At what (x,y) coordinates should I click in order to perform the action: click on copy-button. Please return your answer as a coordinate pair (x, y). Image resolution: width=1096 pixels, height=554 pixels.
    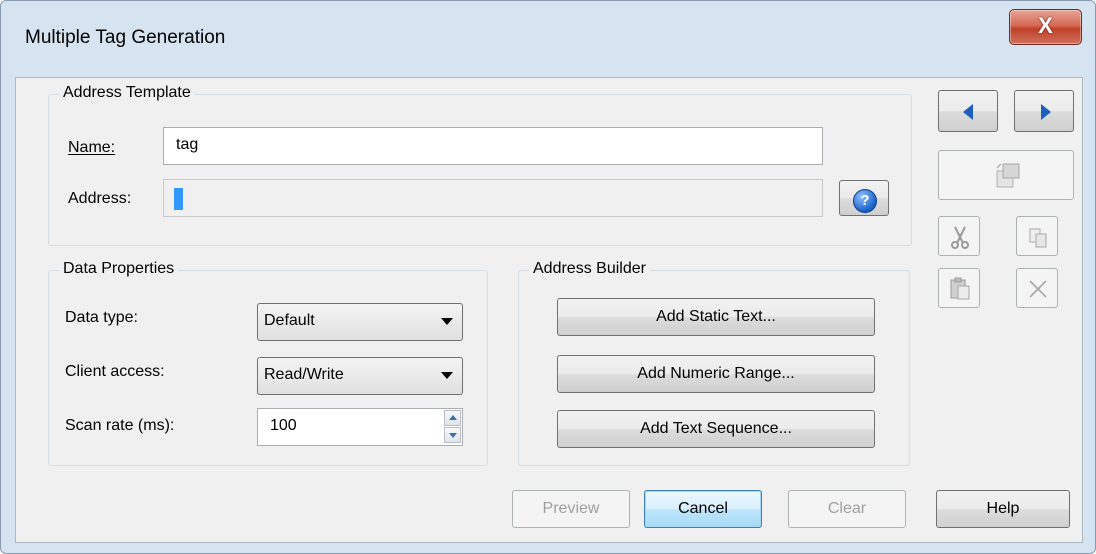
    Looking at the image, I should click on (1037, 236).